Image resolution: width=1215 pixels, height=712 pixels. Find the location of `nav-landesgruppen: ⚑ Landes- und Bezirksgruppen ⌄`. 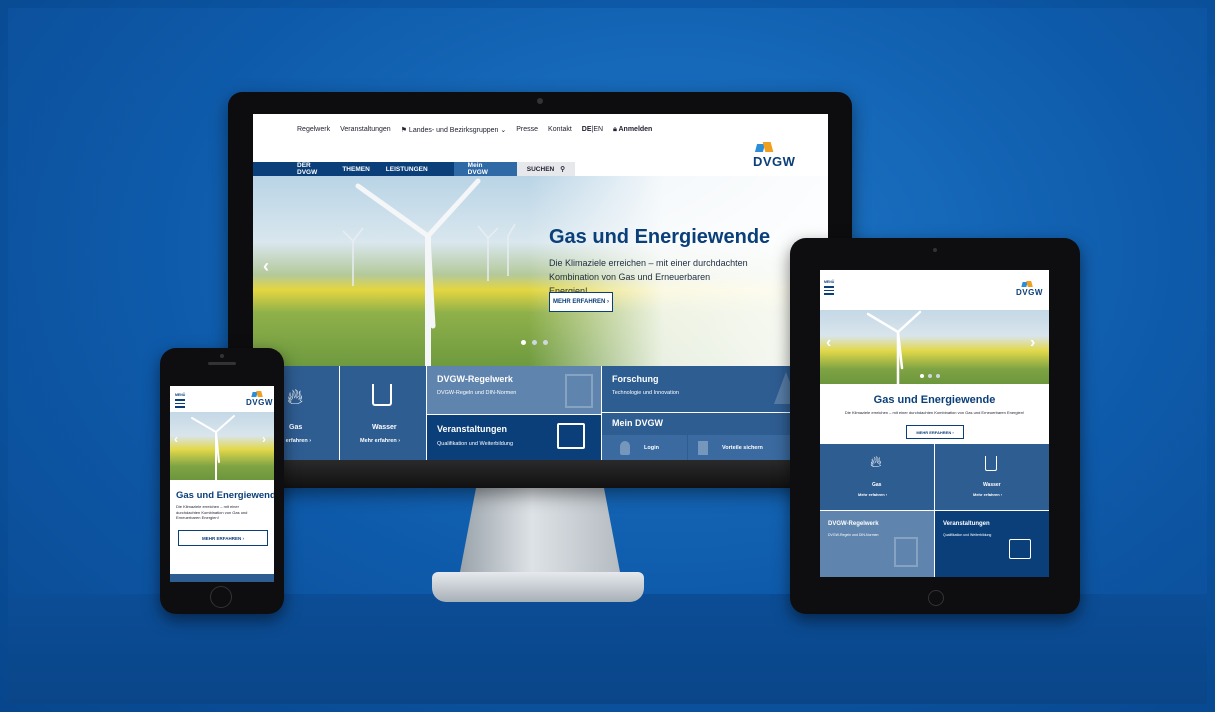

nav-landesgruppen: ⚑ Landes- und Bezirksgruppen ⌄ is located at coordinates (454, 130).